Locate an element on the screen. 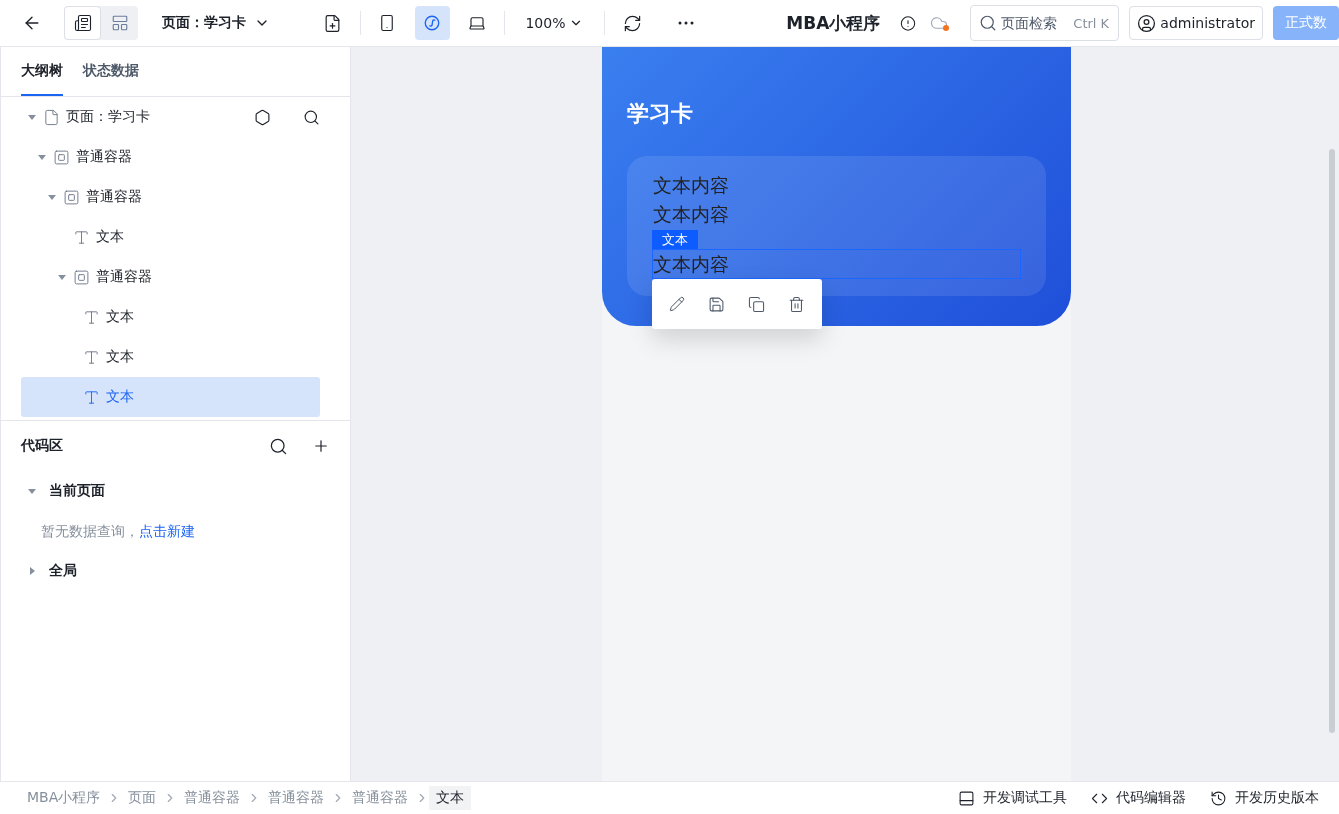 The width and height of the screenshot is (1339, 814). view-toggle is located at coordinates (82, 23).